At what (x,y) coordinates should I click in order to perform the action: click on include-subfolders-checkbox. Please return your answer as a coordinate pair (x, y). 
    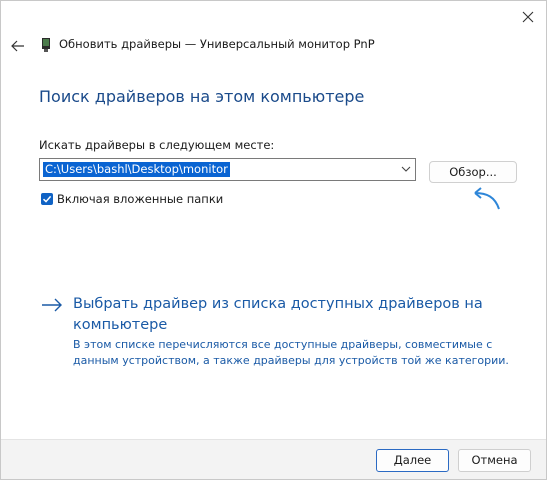
    Looking at the image, I should click on (47, 199).